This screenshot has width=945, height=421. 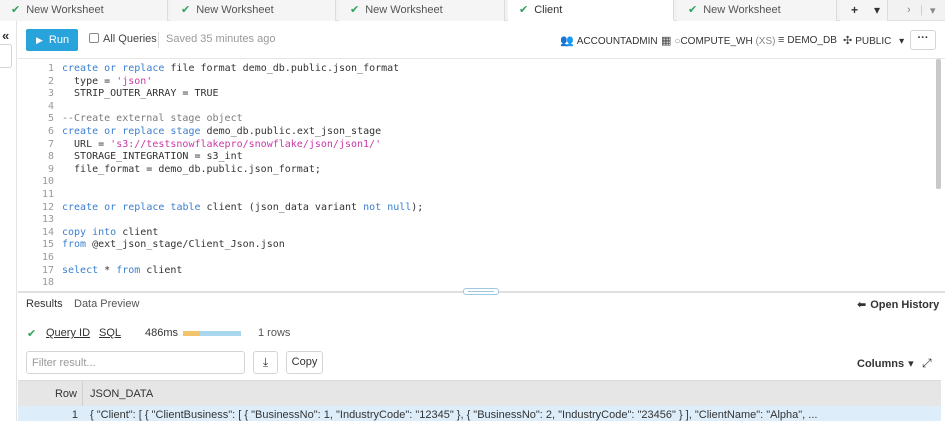 What do you see at coordinates (5, 35) in the screenshot?
I see `double-chevron-left-icon: «` at bounding box center [5, 35].